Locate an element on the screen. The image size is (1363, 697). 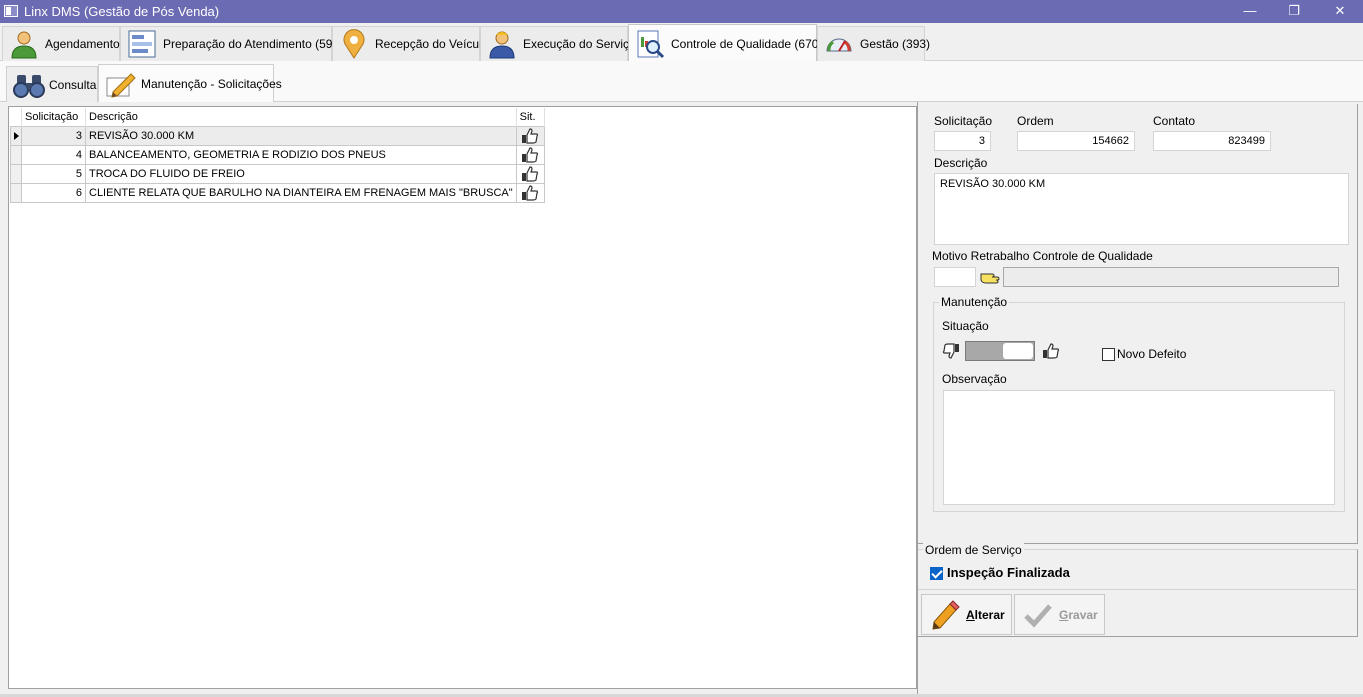
motivo-description-field is located at coordinates (1171, 277).